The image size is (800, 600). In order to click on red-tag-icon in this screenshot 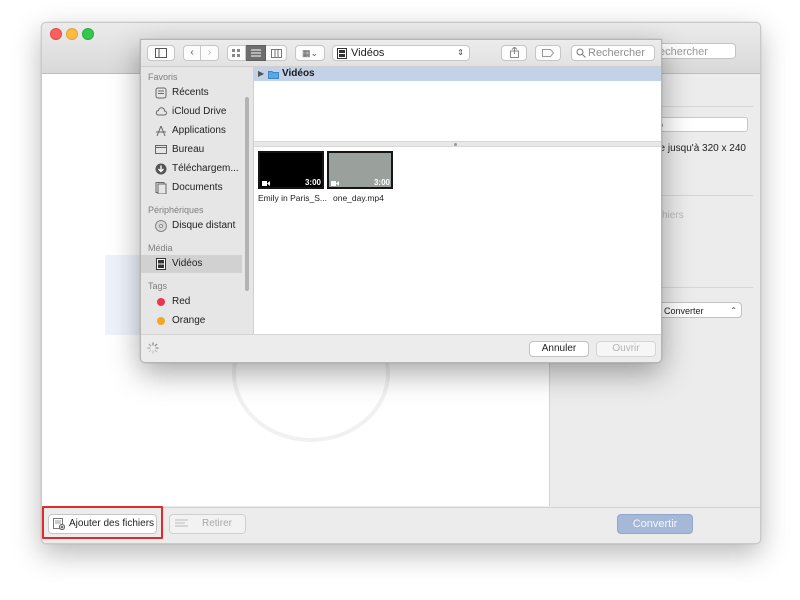, I will do `click(161, 302)`.